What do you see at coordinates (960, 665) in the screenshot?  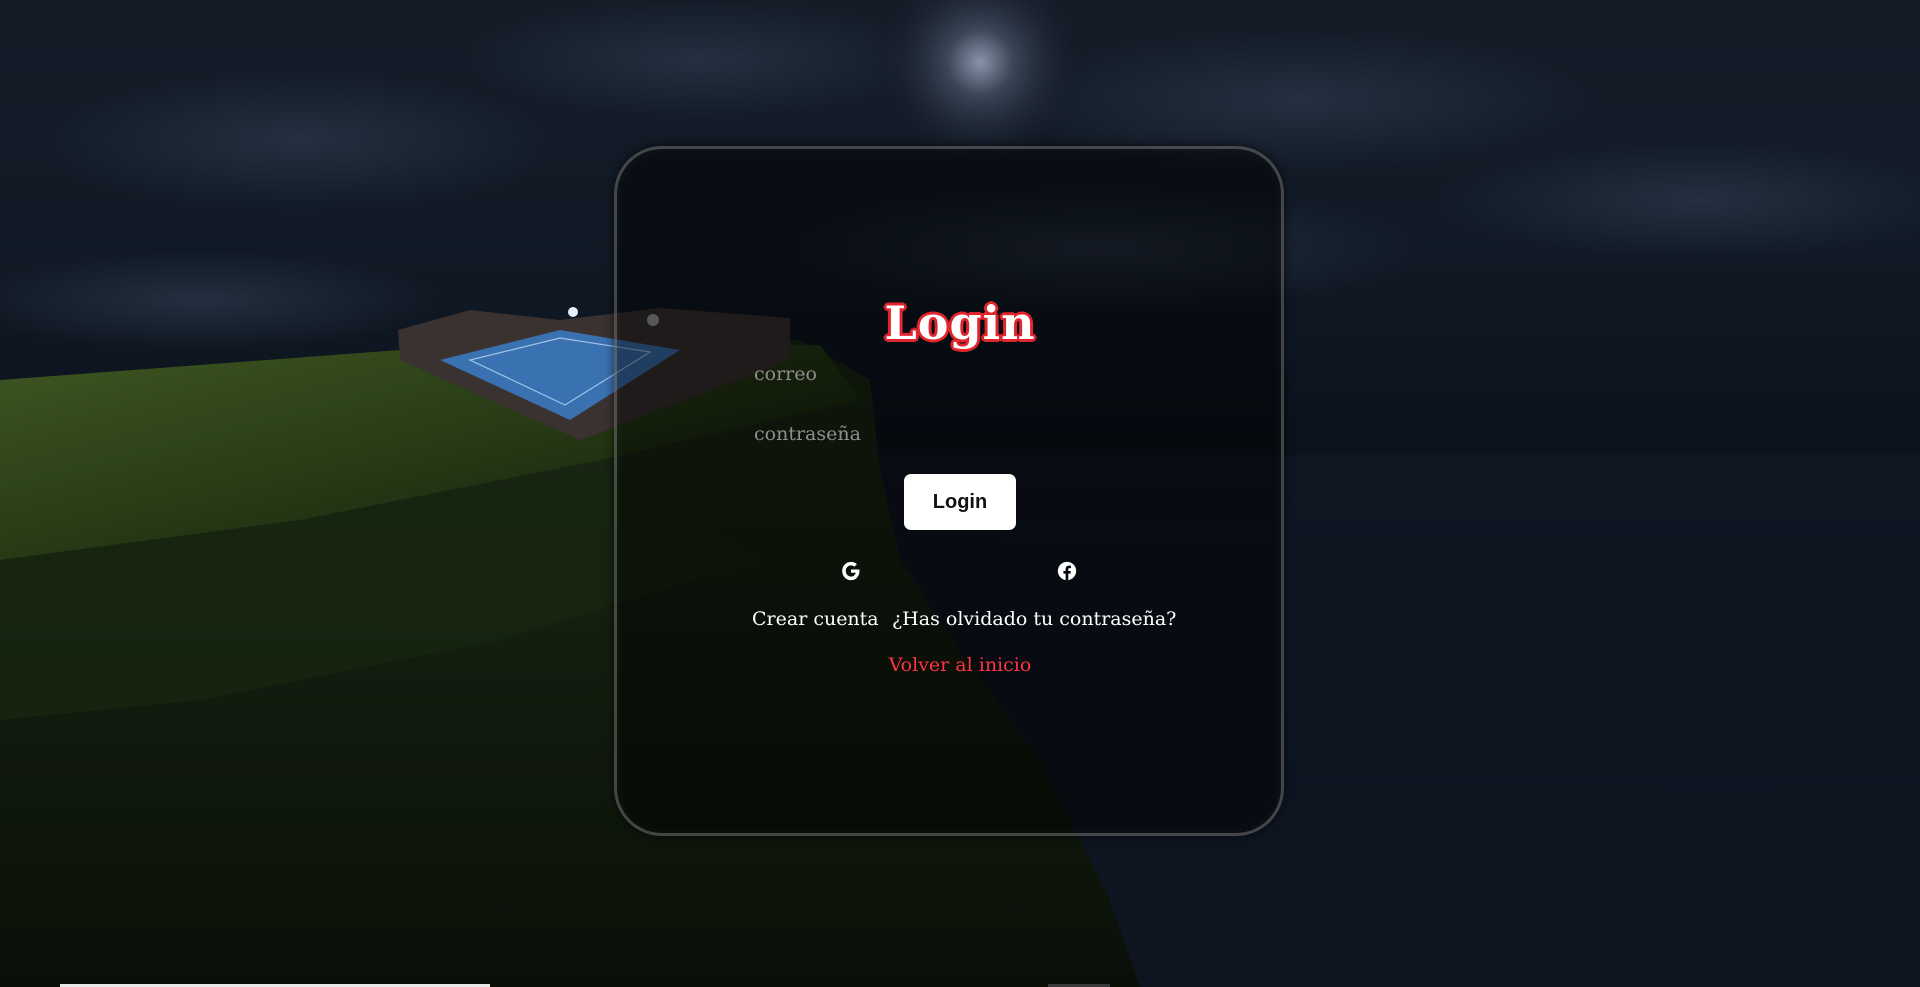 I see `back-home-link: Volver al inicio` at bounding box center [960, 665].